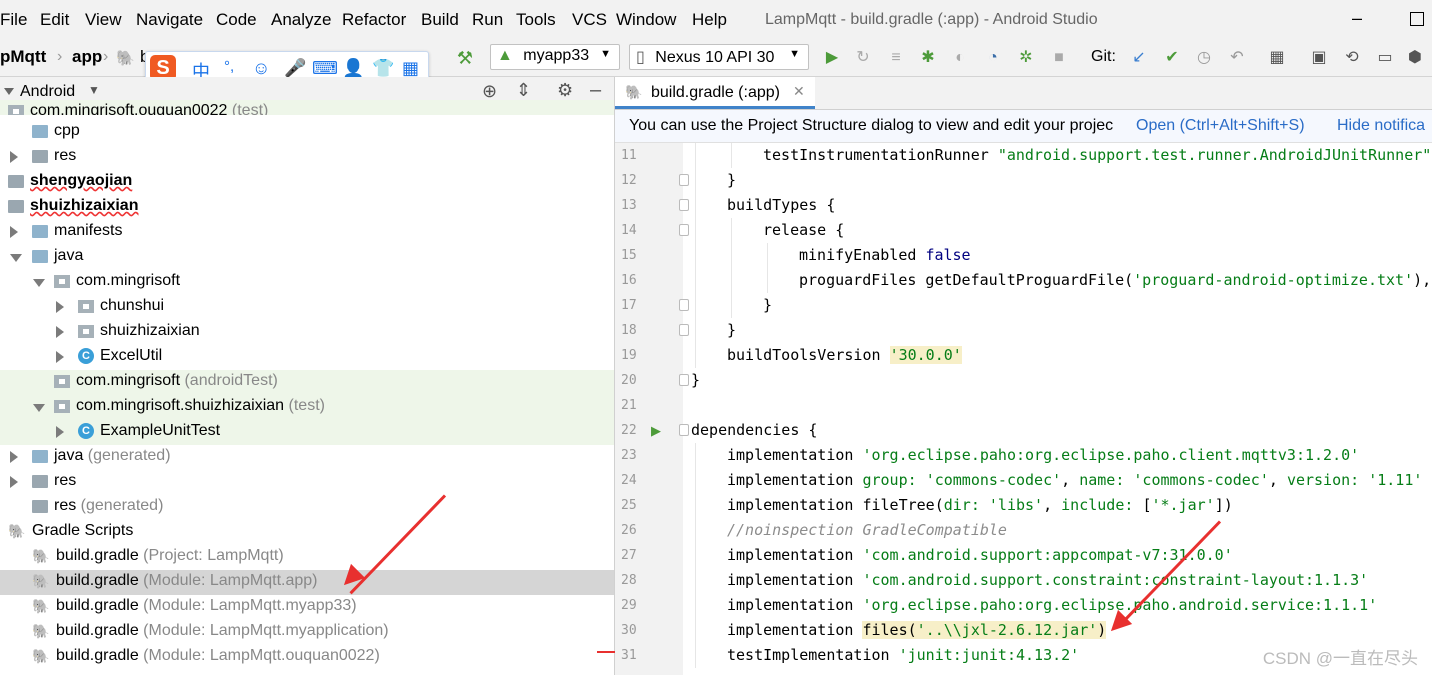  Describe the element at coordinates (325, 68) in the screenshot. I see `keyboard-icon: ⌨` at that location.